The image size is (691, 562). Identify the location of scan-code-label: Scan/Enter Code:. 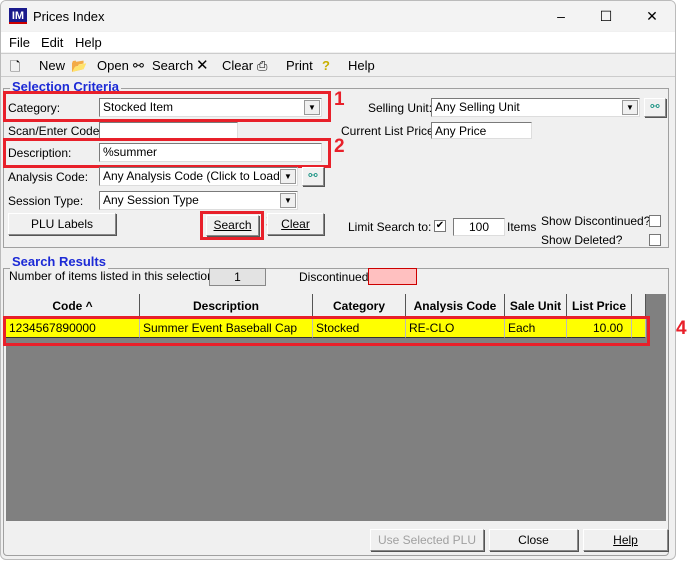
(55, 131).